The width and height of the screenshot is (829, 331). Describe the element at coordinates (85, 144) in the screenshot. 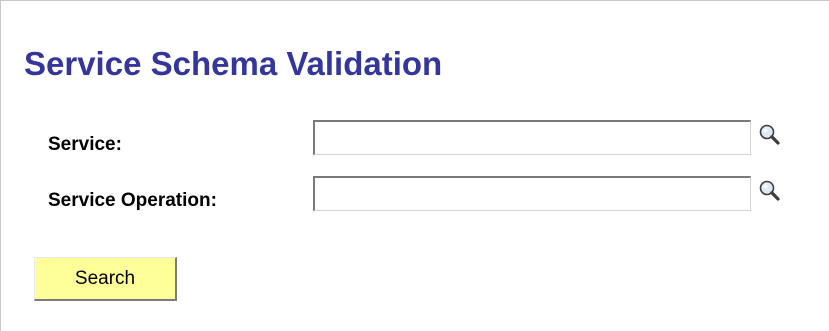

I see `service-label: Service:` at that location.